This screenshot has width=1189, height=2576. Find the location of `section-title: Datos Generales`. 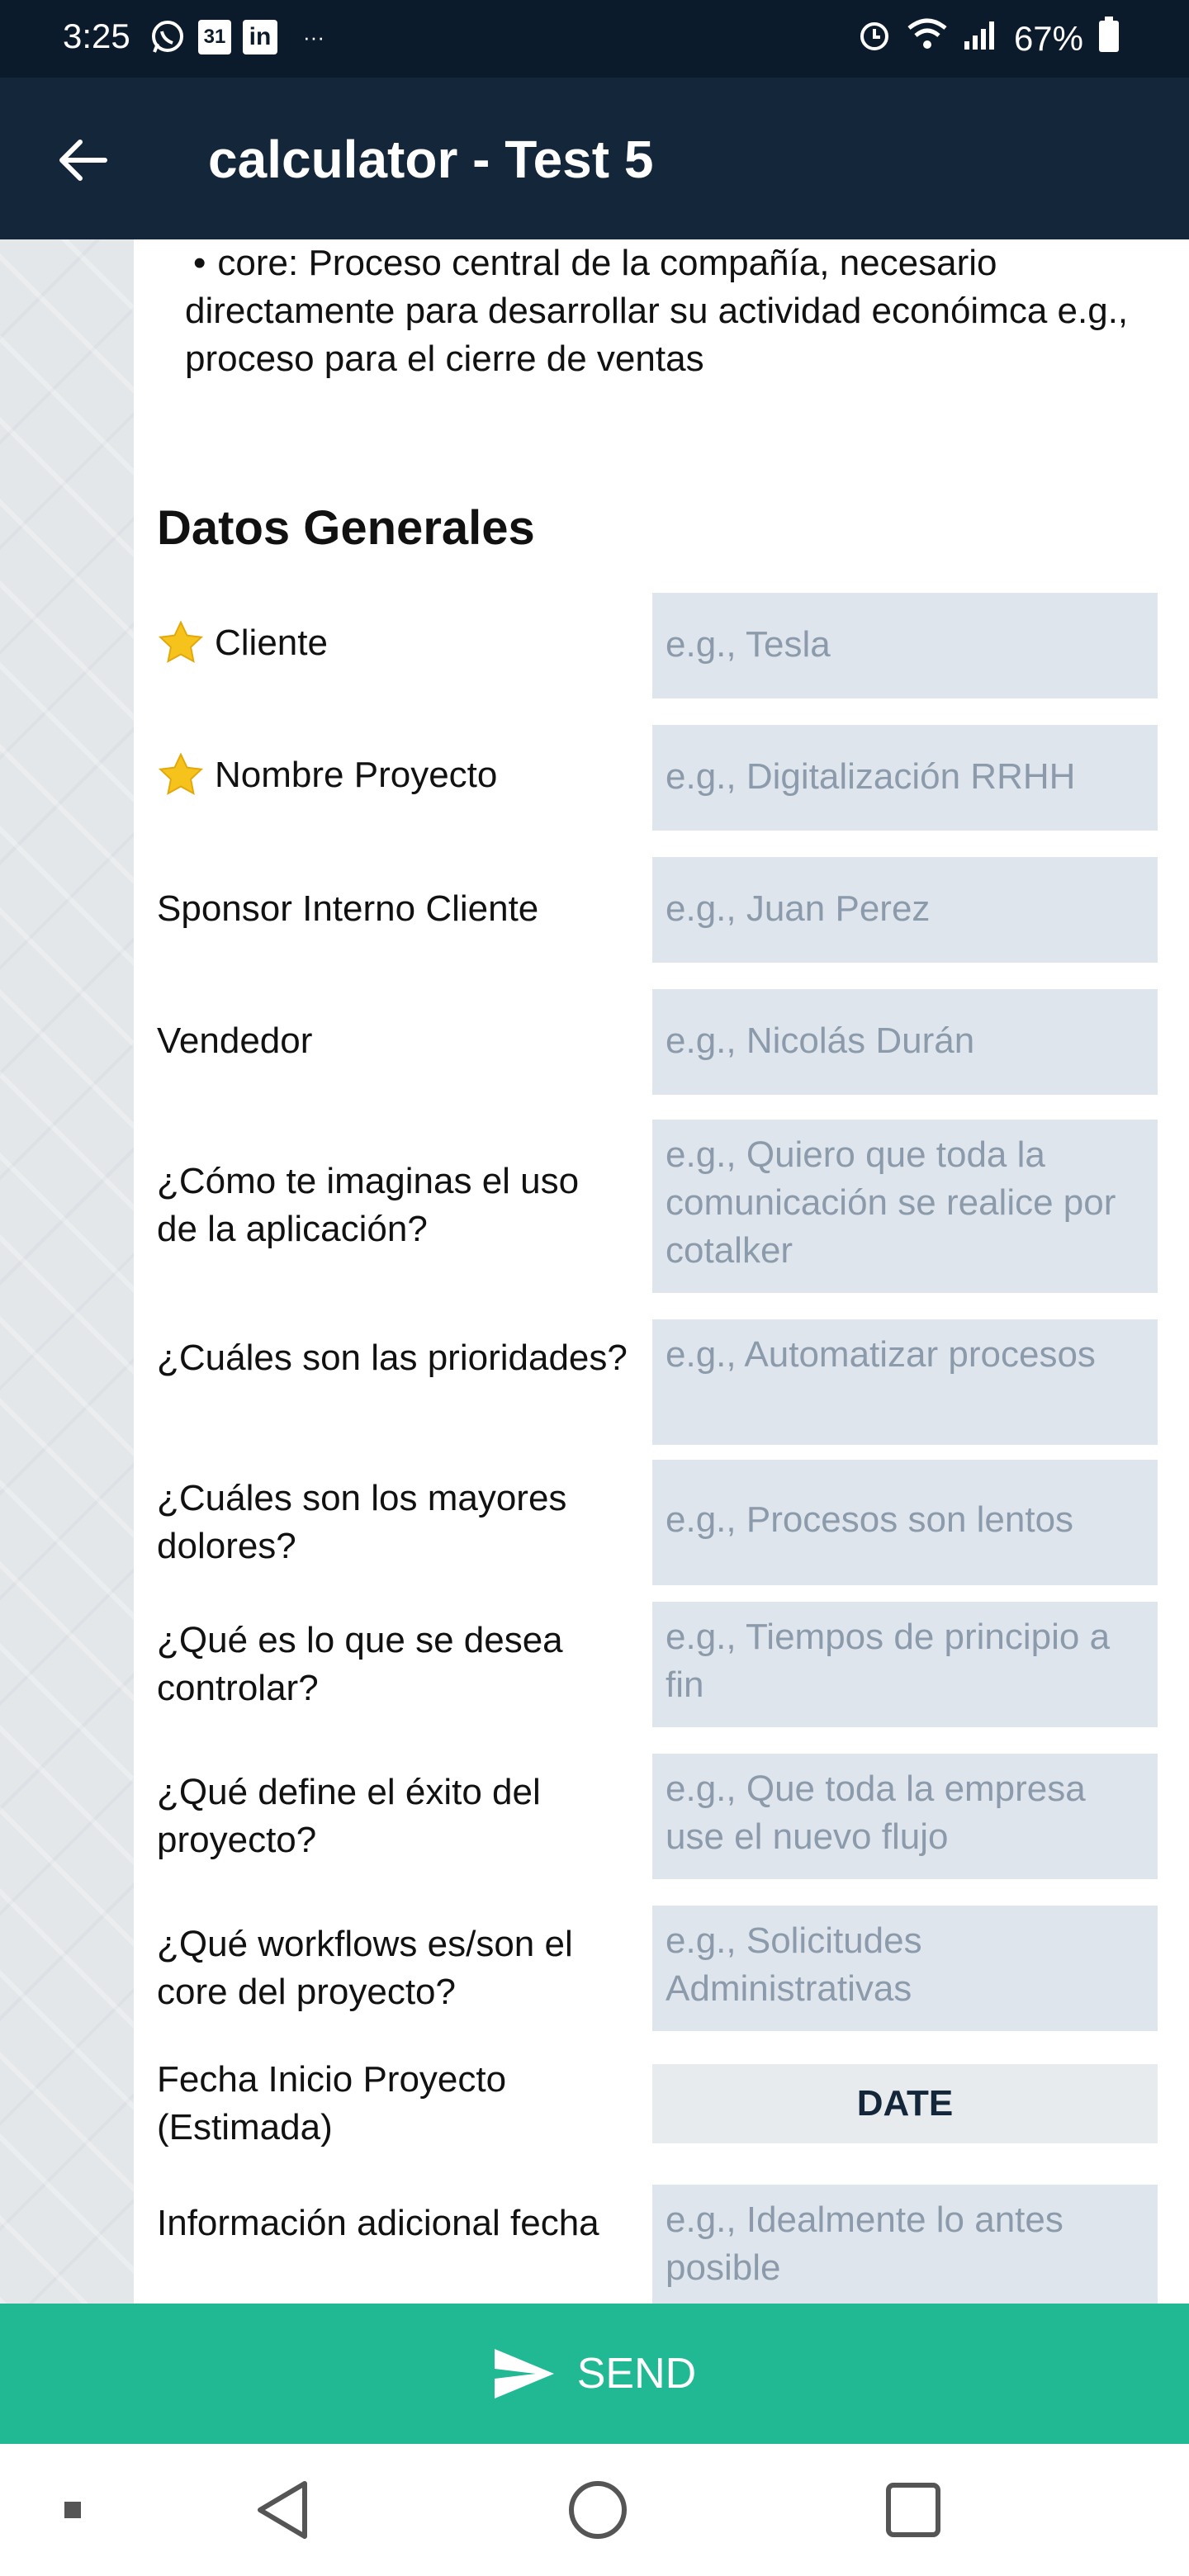

section-title: Datos Generales is located at coordinates (346, 528).